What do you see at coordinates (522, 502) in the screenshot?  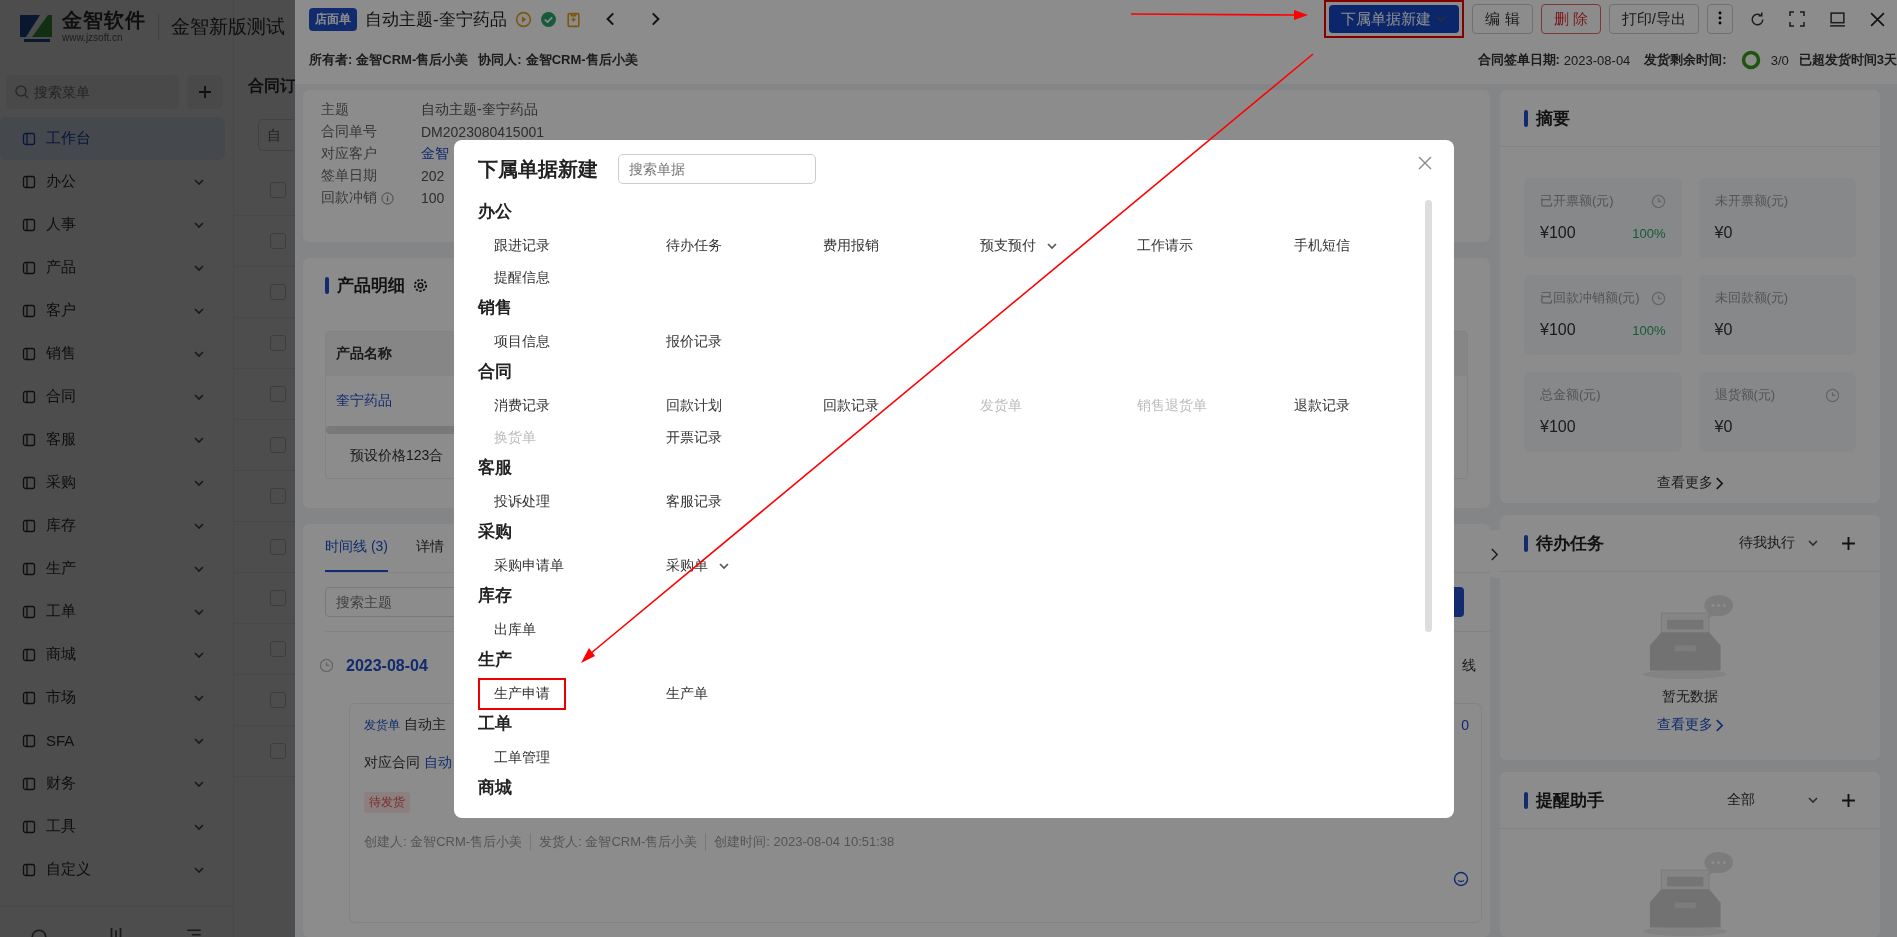 I see `document-type-item: 投诉处理` at bounding box center [522, 502].